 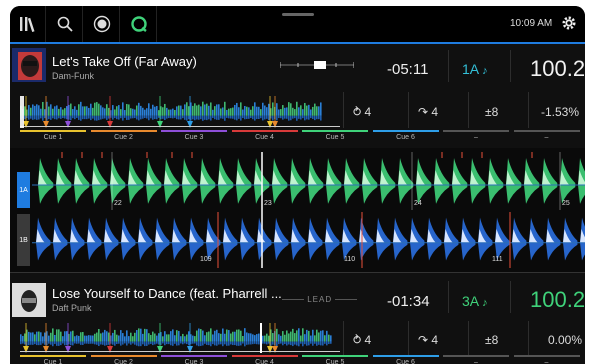 I want to click on clock: 10:09 AM, so click(x=531, y=23).